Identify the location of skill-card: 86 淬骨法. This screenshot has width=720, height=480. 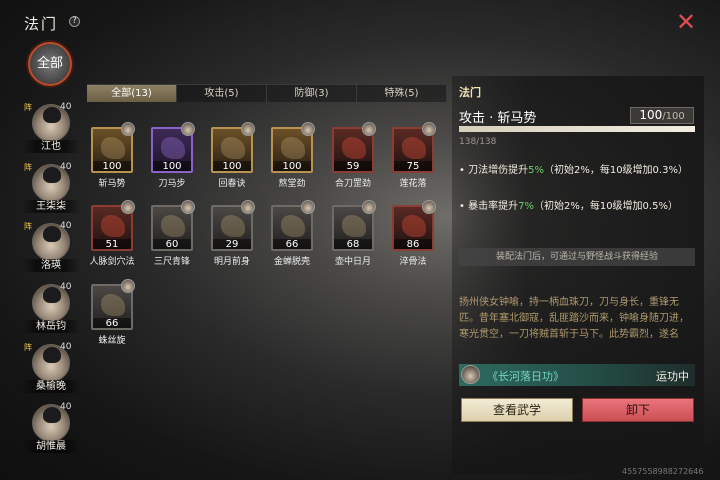
(413, 234).